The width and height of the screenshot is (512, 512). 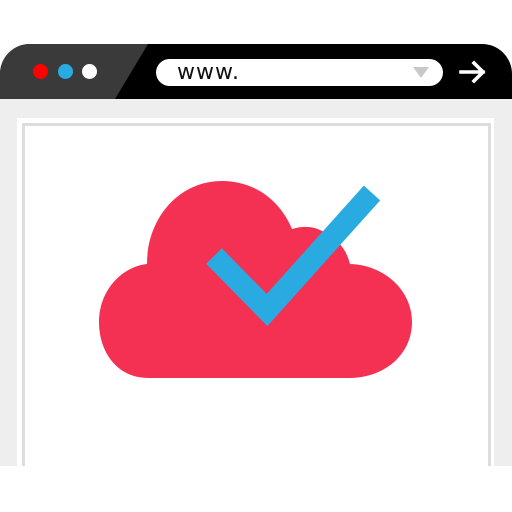 I want to click on window-minimize-button, so click(x=65, y=71).